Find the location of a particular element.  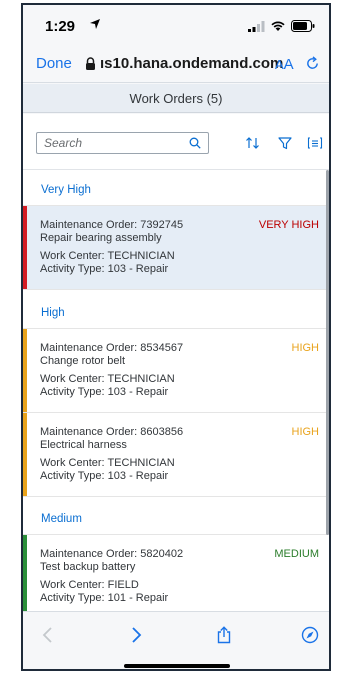

filter-icon is located at coordinates (285, 143).